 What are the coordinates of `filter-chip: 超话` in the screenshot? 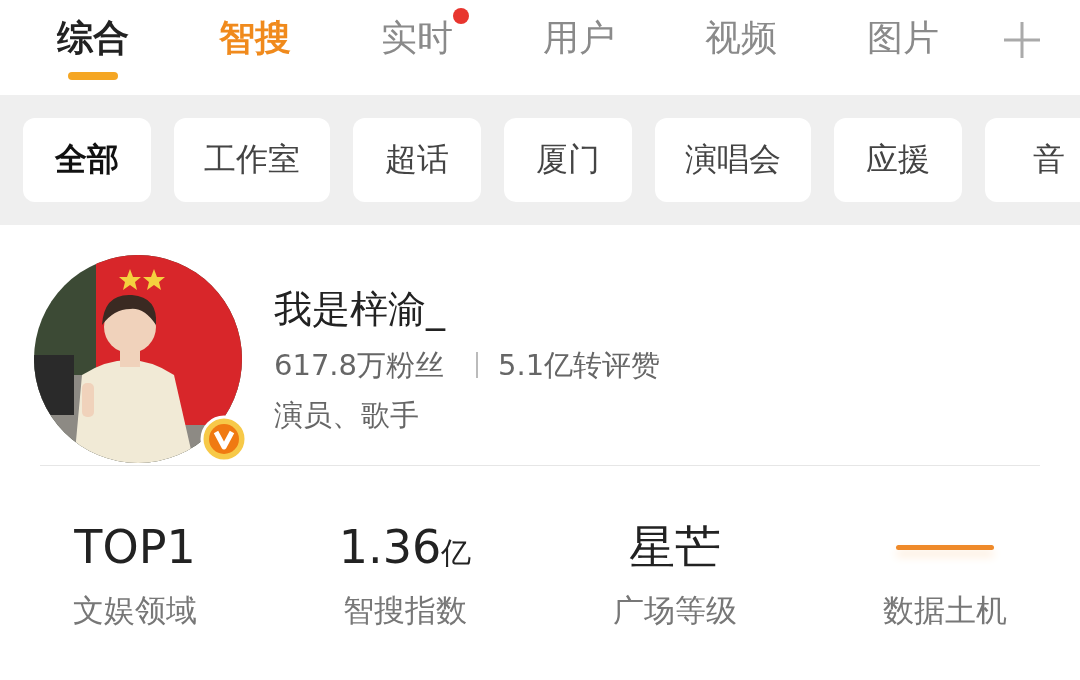 It's located at (417, 160).